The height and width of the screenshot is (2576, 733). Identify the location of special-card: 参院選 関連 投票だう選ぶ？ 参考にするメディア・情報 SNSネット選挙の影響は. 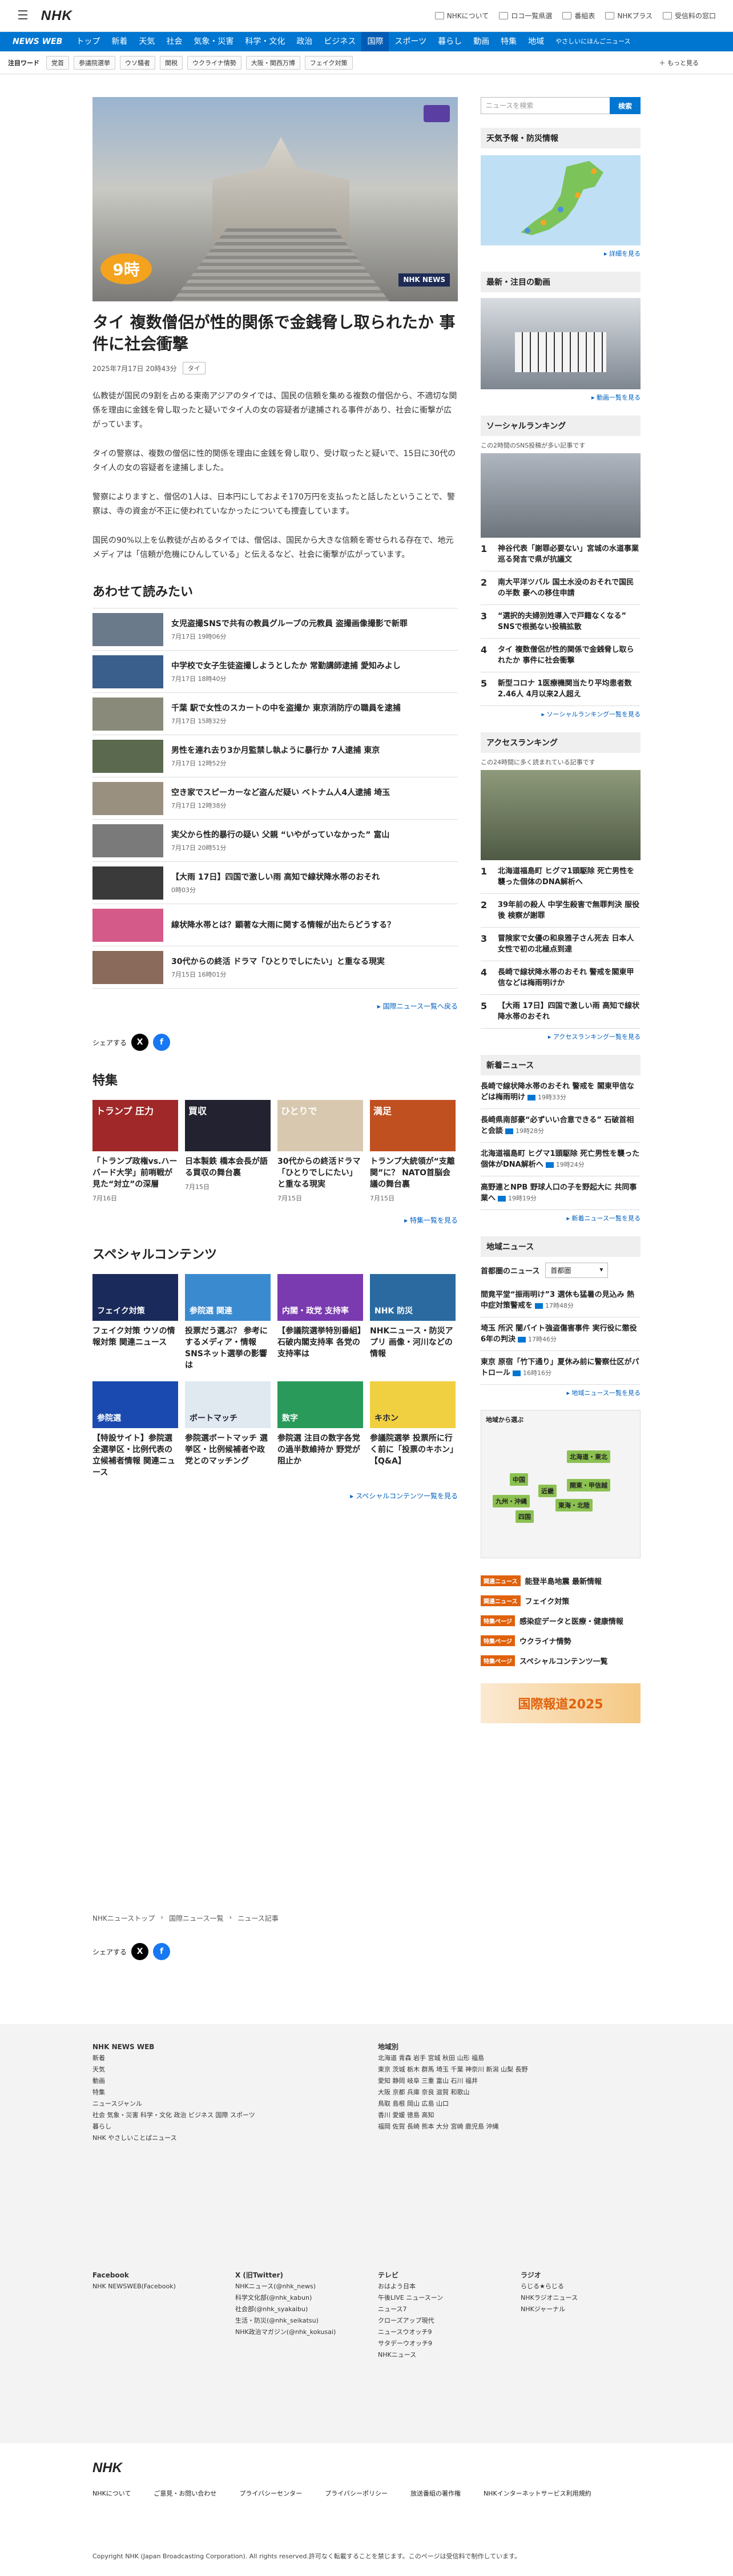
(228, 1322).